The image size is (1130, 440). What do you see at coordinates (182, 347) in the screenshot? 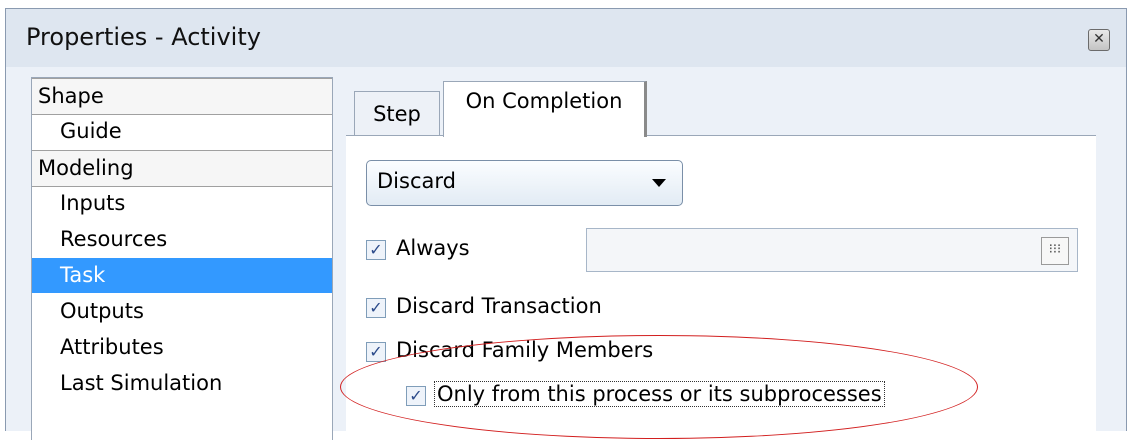
I see `nav-item-attributes: Attributes` at bounding box center [182, 347].